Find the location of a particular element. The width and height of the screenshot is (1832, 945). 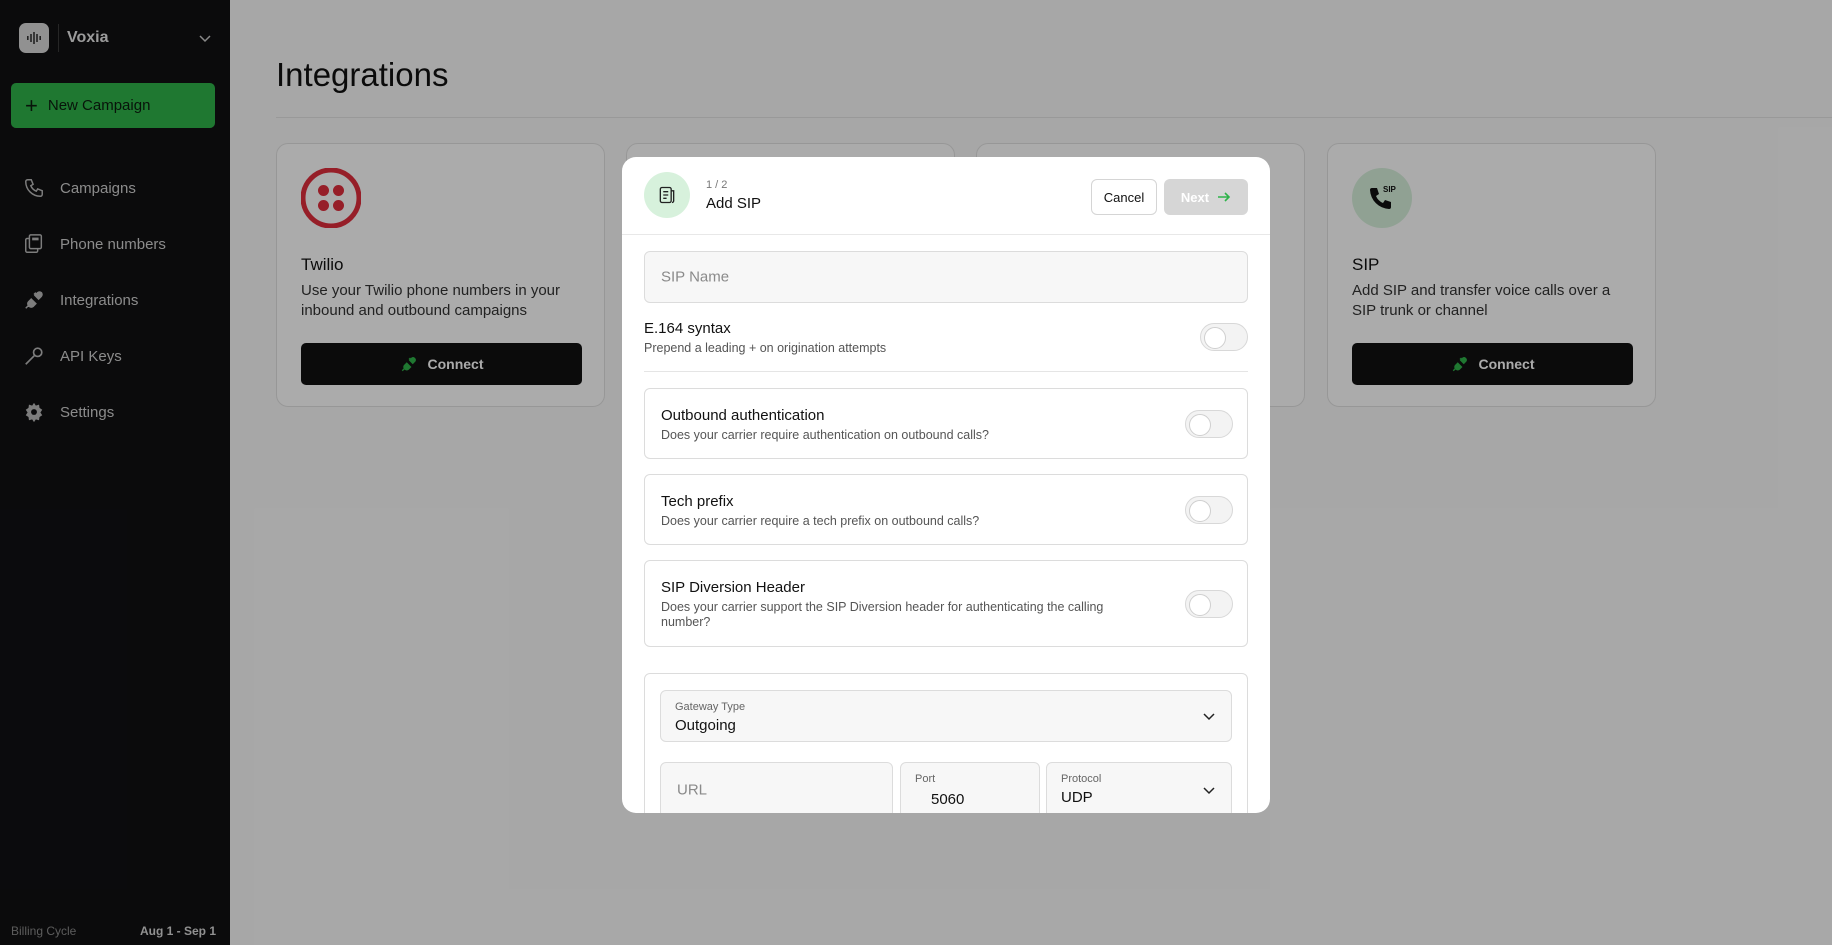

gateway-type-value: Outgoing is located at coordinates (705, 725).